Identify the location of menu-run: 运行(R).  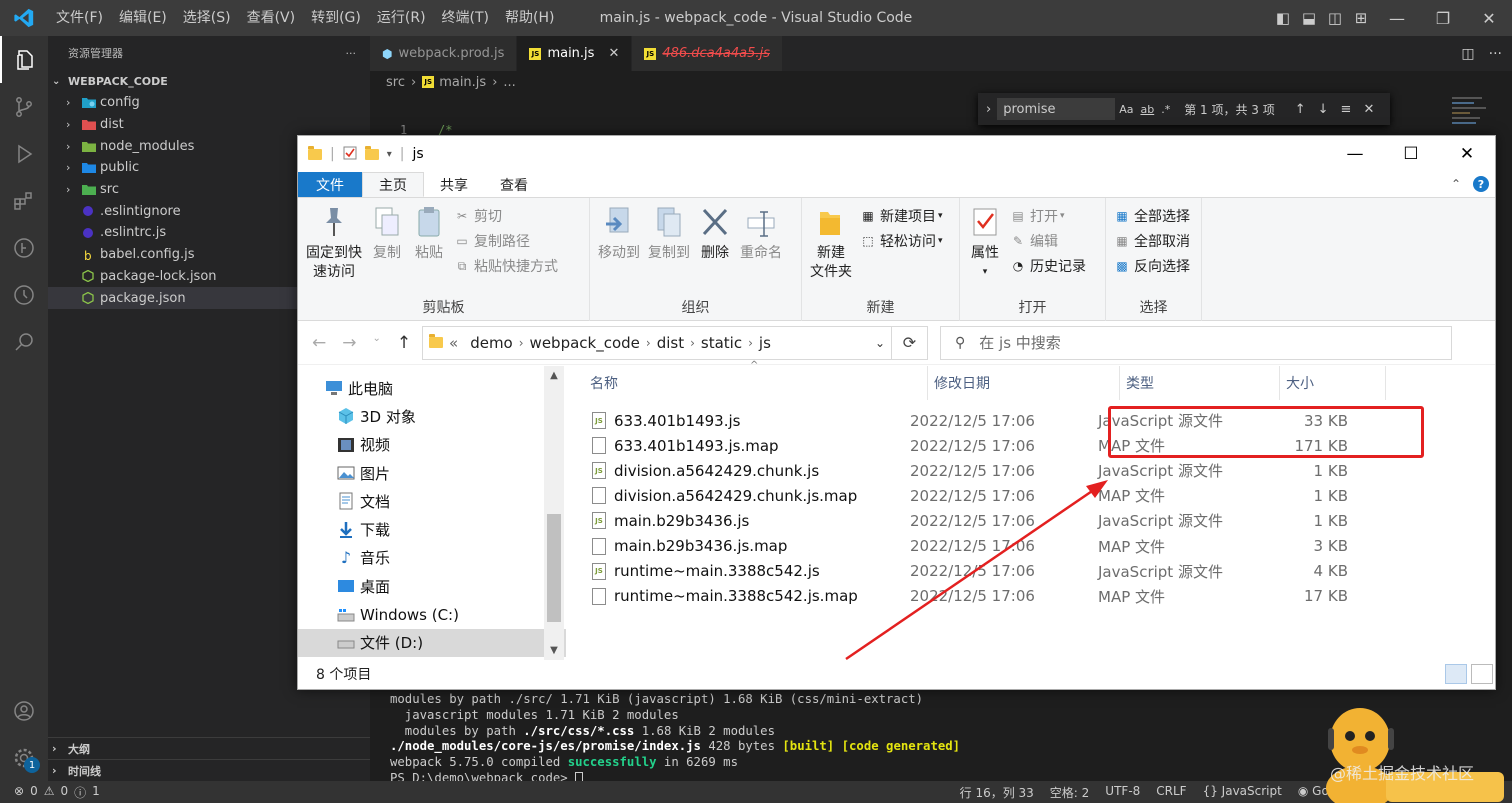
(401, 18).